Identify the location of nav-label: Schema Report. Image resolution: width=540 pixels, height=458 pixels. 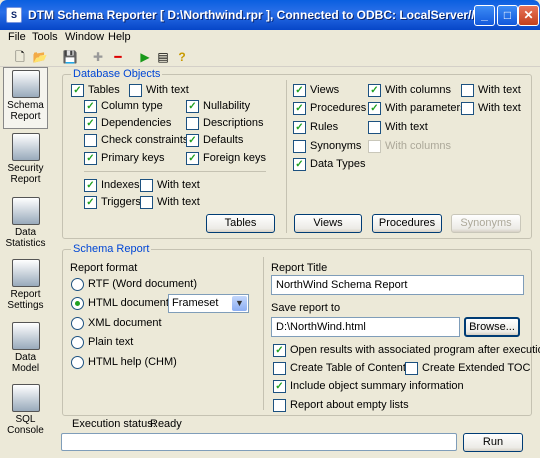
(25, 111).